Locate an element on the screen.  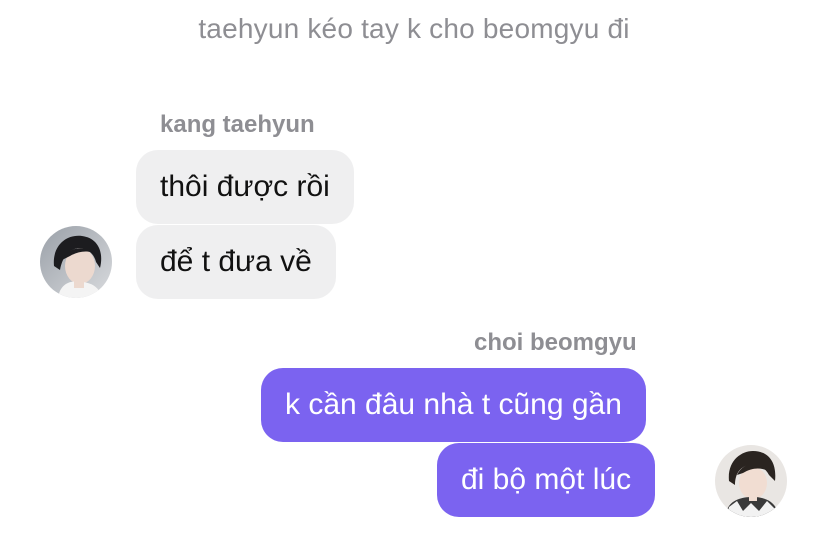
system-message: taehyun kéo tay k cho beomgyu đi is located at coordinates (414, 28).